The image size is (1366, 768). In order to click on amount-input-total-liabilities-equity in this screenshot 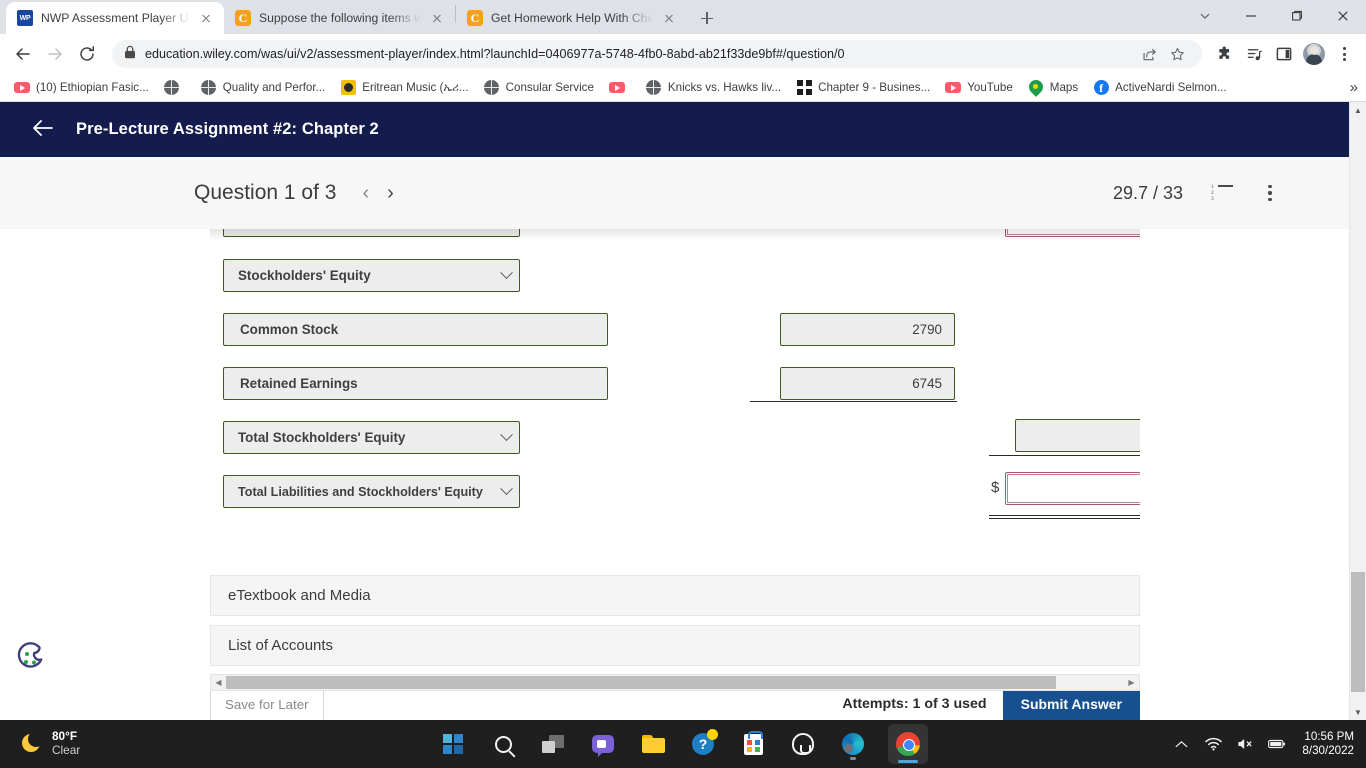, I will do `click(1072, 488)`.